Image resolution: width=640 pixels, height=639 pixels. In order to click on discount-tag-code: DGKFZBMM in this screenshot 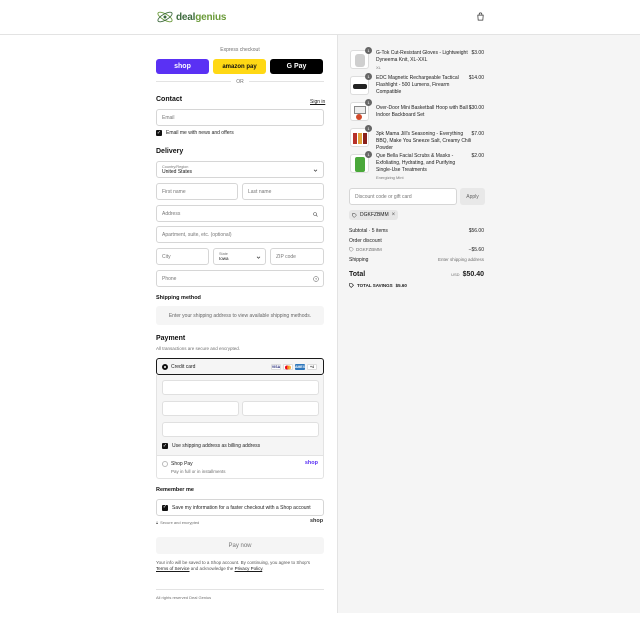, I will do `click(374, 215)`.